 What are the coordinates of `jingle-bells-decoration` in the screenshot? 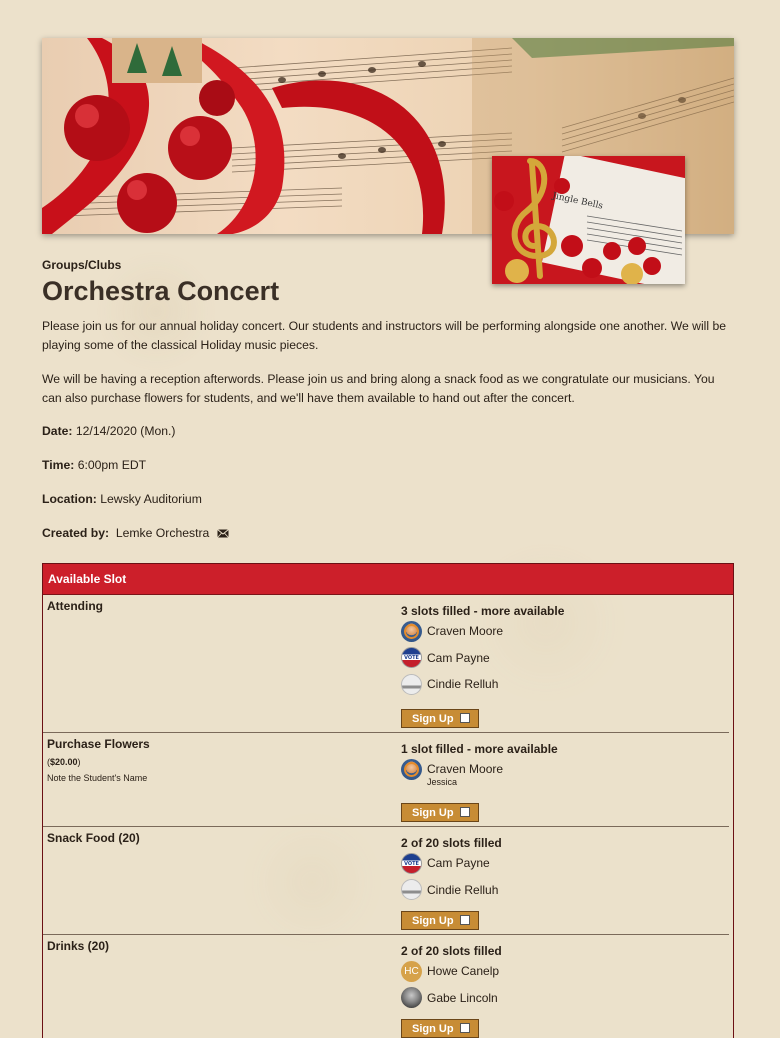 It's located at (149, 156).